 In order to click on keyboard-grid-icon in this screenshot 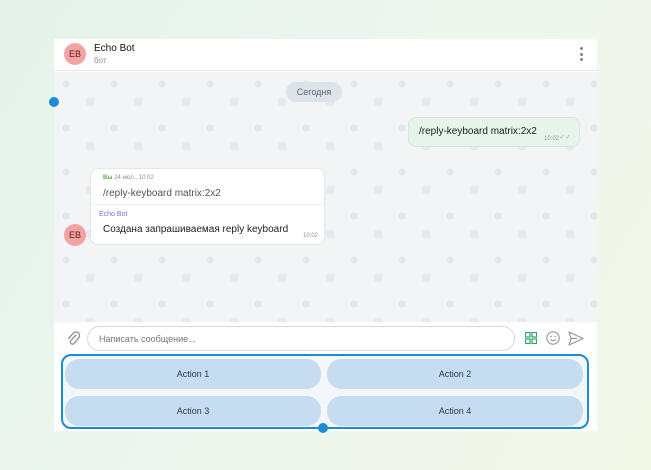, I will do `click(531, 338)`.